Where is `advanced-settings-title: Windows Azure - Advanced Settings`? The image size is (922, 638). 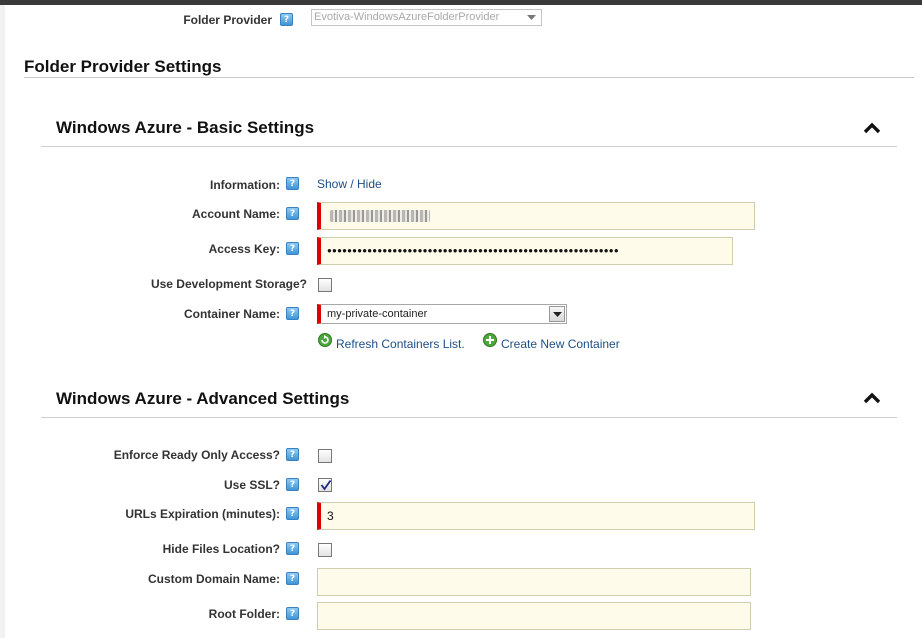 advanced-settings-title: Windows Azure - Advanced Settings is located at coordinates (203, 398).